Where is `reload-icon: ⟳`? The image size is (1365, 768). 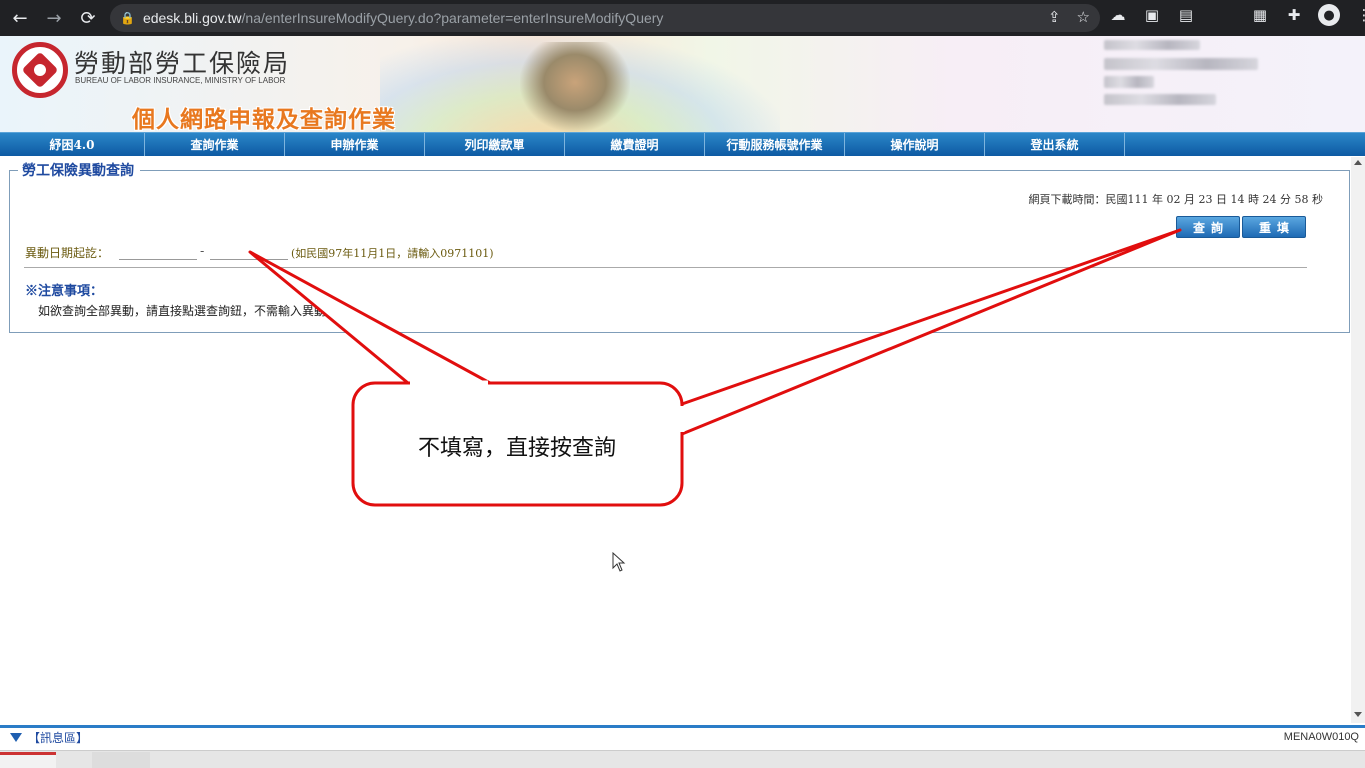 reload-icon: ⟳ is located at coordinates (88, 18).